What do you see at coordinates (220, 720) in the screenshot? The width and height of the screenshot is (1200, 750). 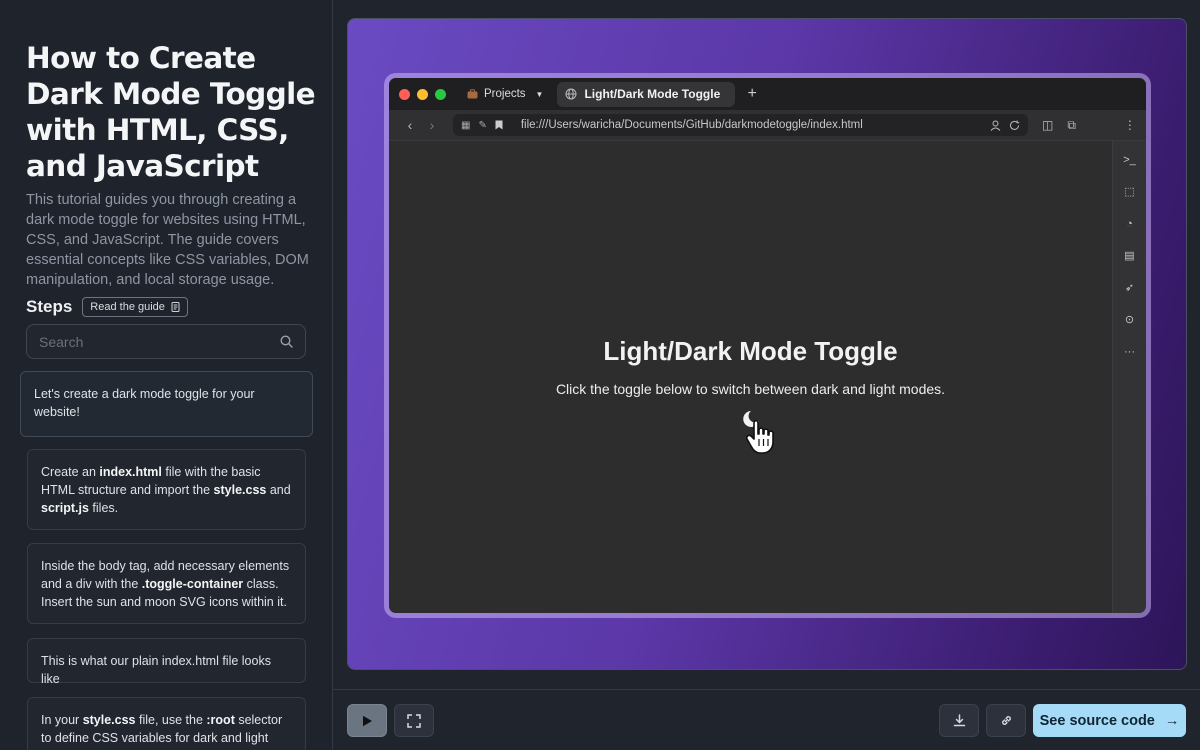 I see `step-code-term: :root` at bounding box center [220, 720].